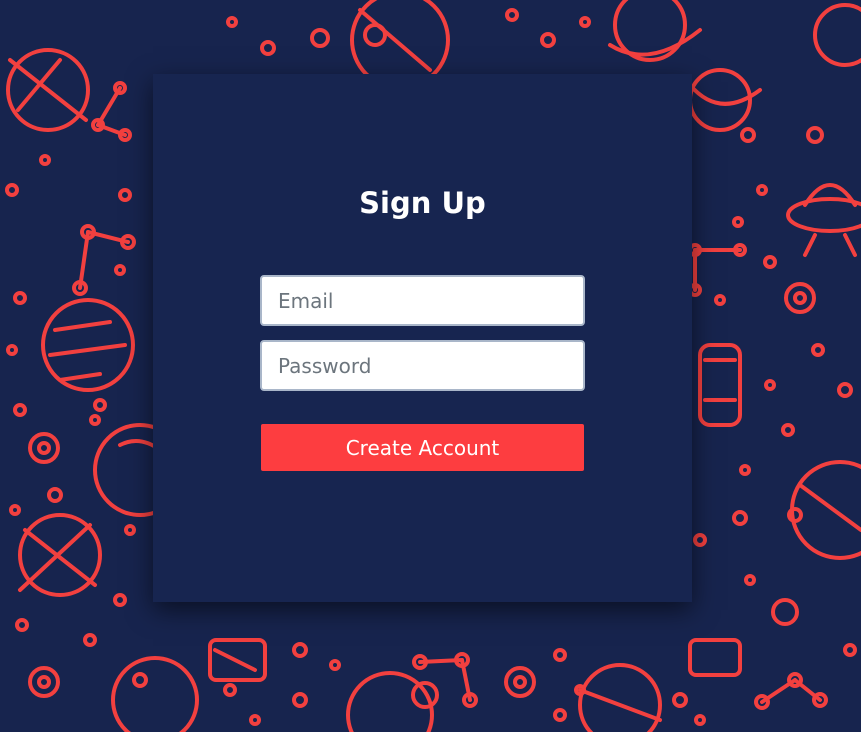  What do you see at coordinates (422, 300) in the screenshot?
I see `email-field` at bounding box center [422, 300].